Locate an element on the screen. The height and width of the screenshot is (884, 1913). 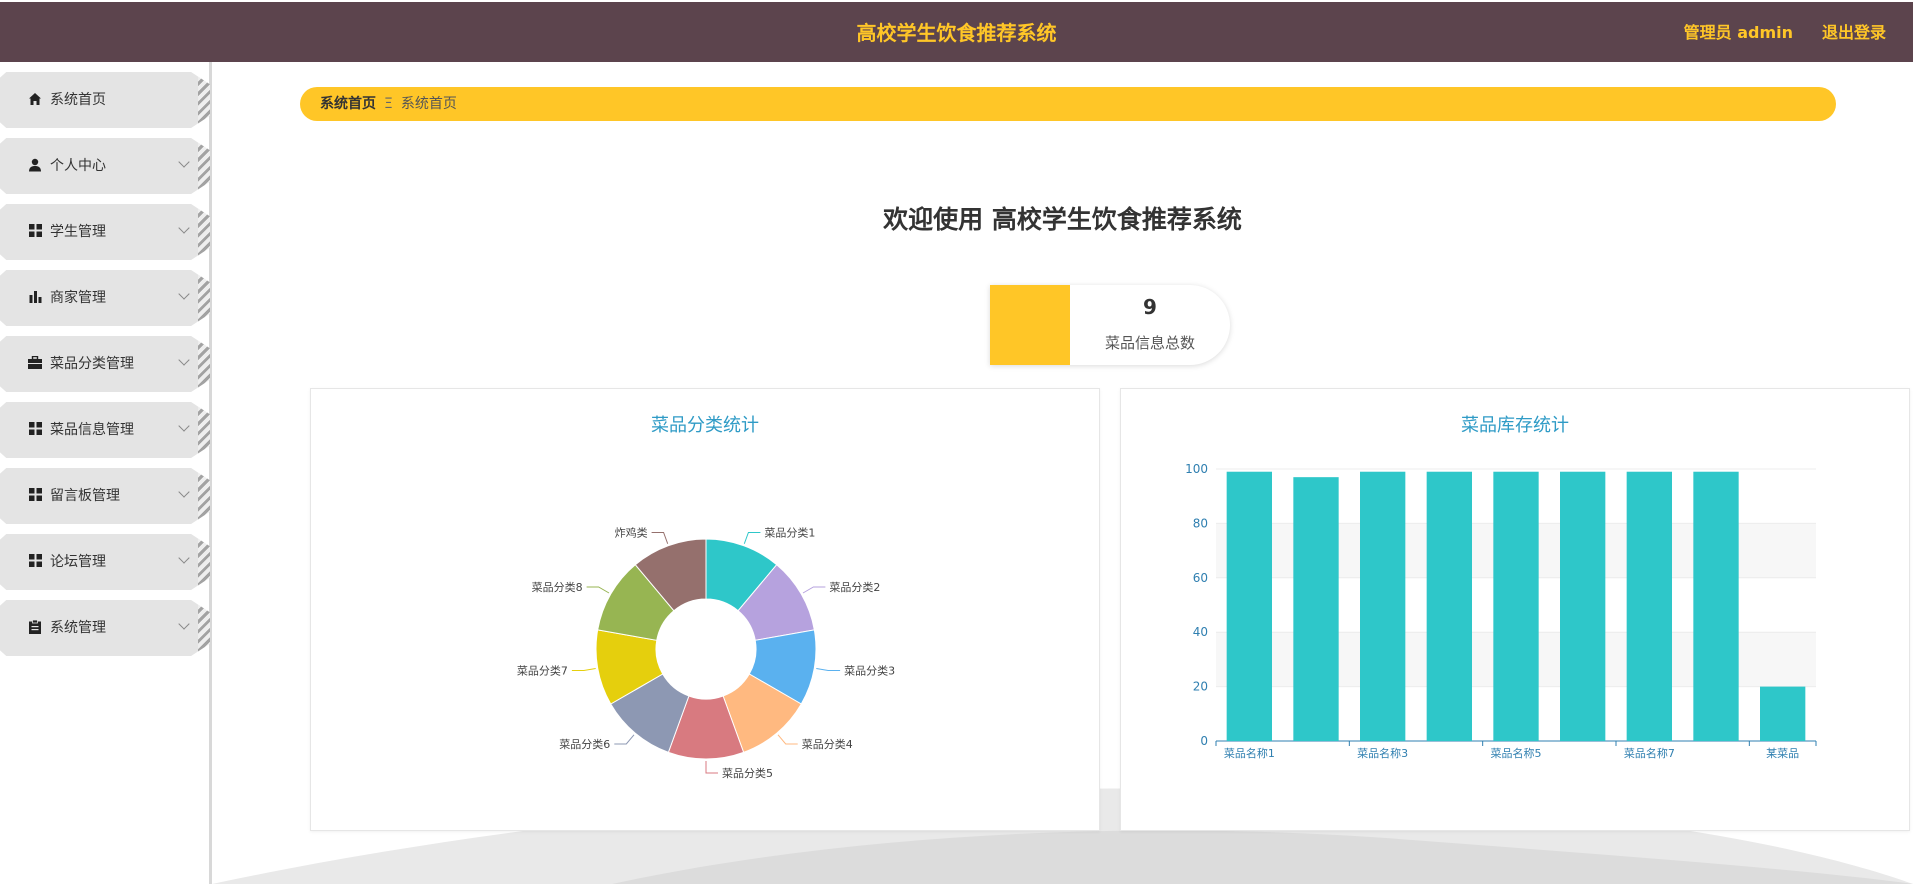
pie-label: 菜品分类3 is located at coordinates (869, 671).